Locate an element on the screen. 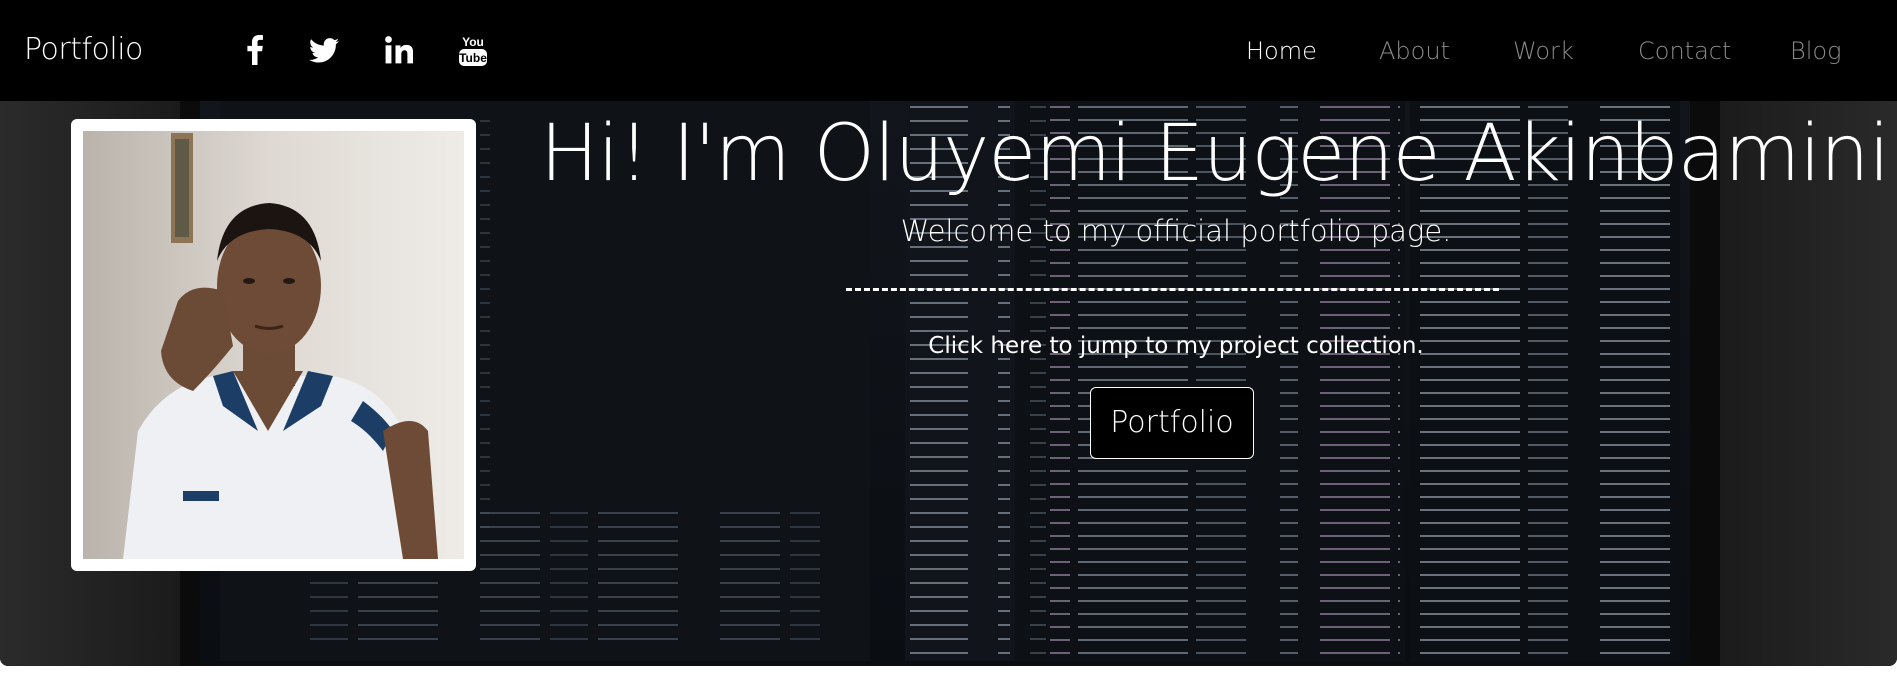  portfolio-button: Portfolio is located at coordinates (1172, 423).